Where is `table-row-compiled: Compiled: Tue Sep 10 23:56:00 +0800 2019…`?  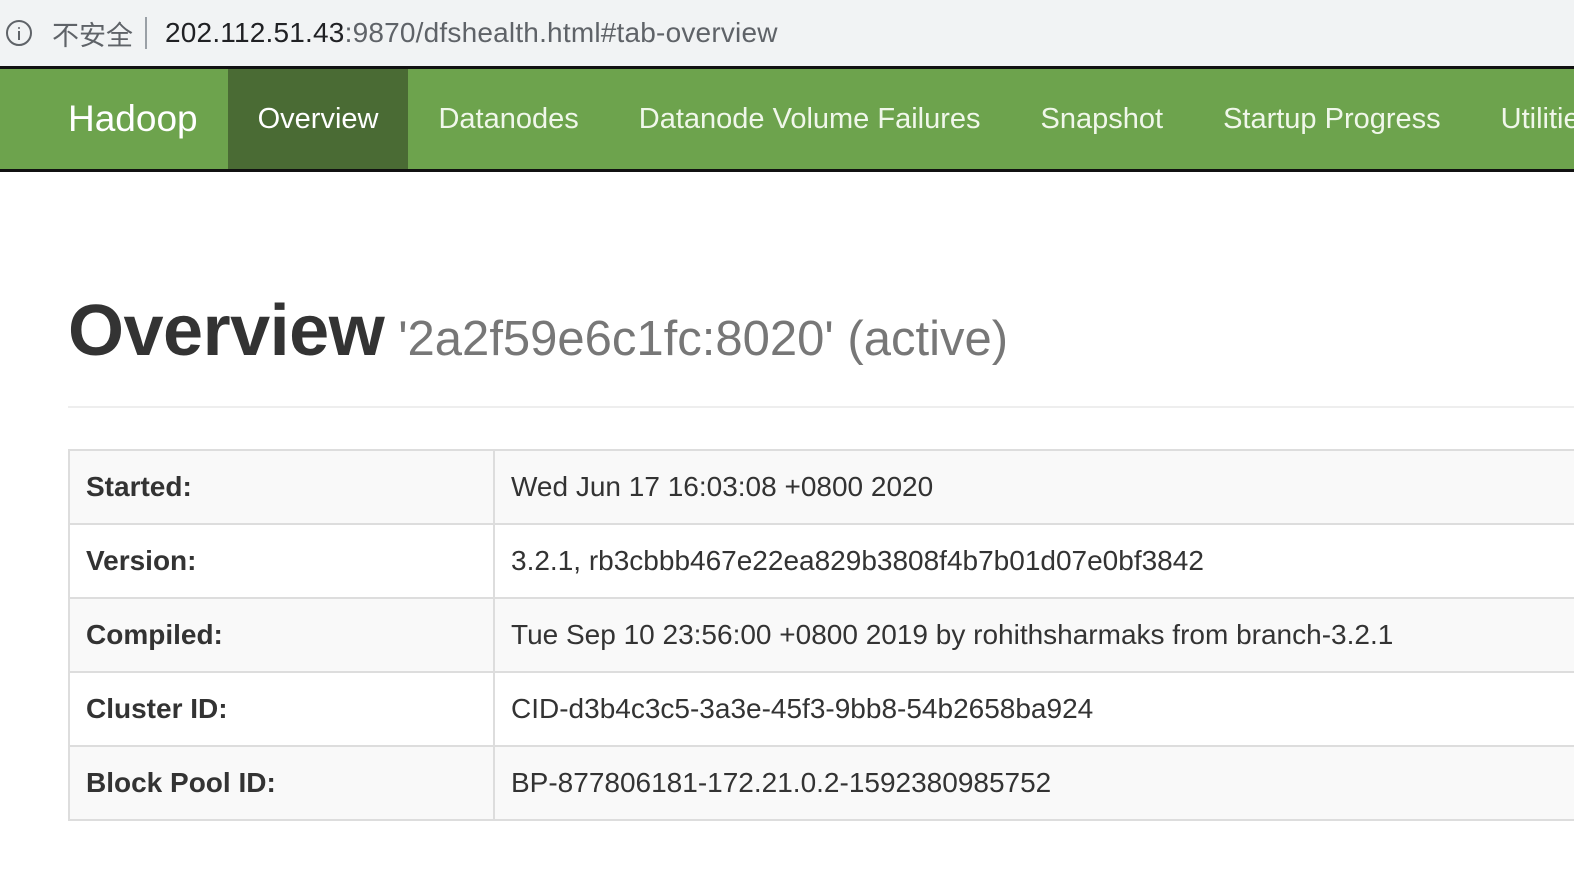 table-row-compiled: Compiled: Tue Sep 10 23:56:00 +0800 2019… is located at coordinates (821, 635).